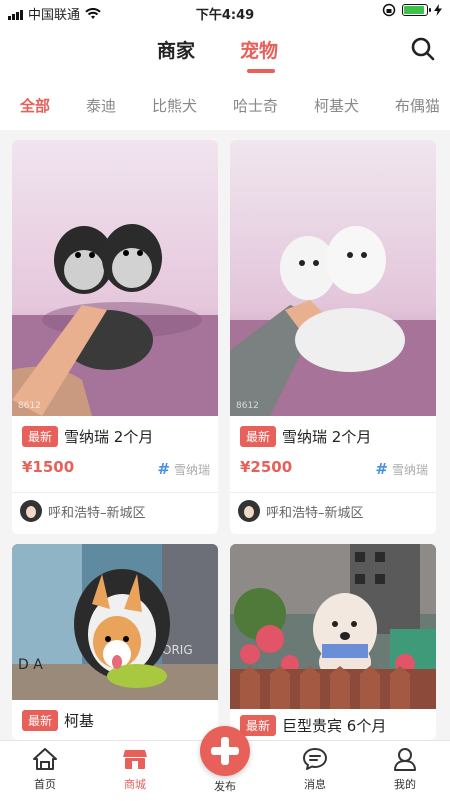 The image size is (450, 801). What do you see at coordinates (176, 49) in the screenshot?
I see `tab-merchant: 商家` at bounding box center [176, 49].